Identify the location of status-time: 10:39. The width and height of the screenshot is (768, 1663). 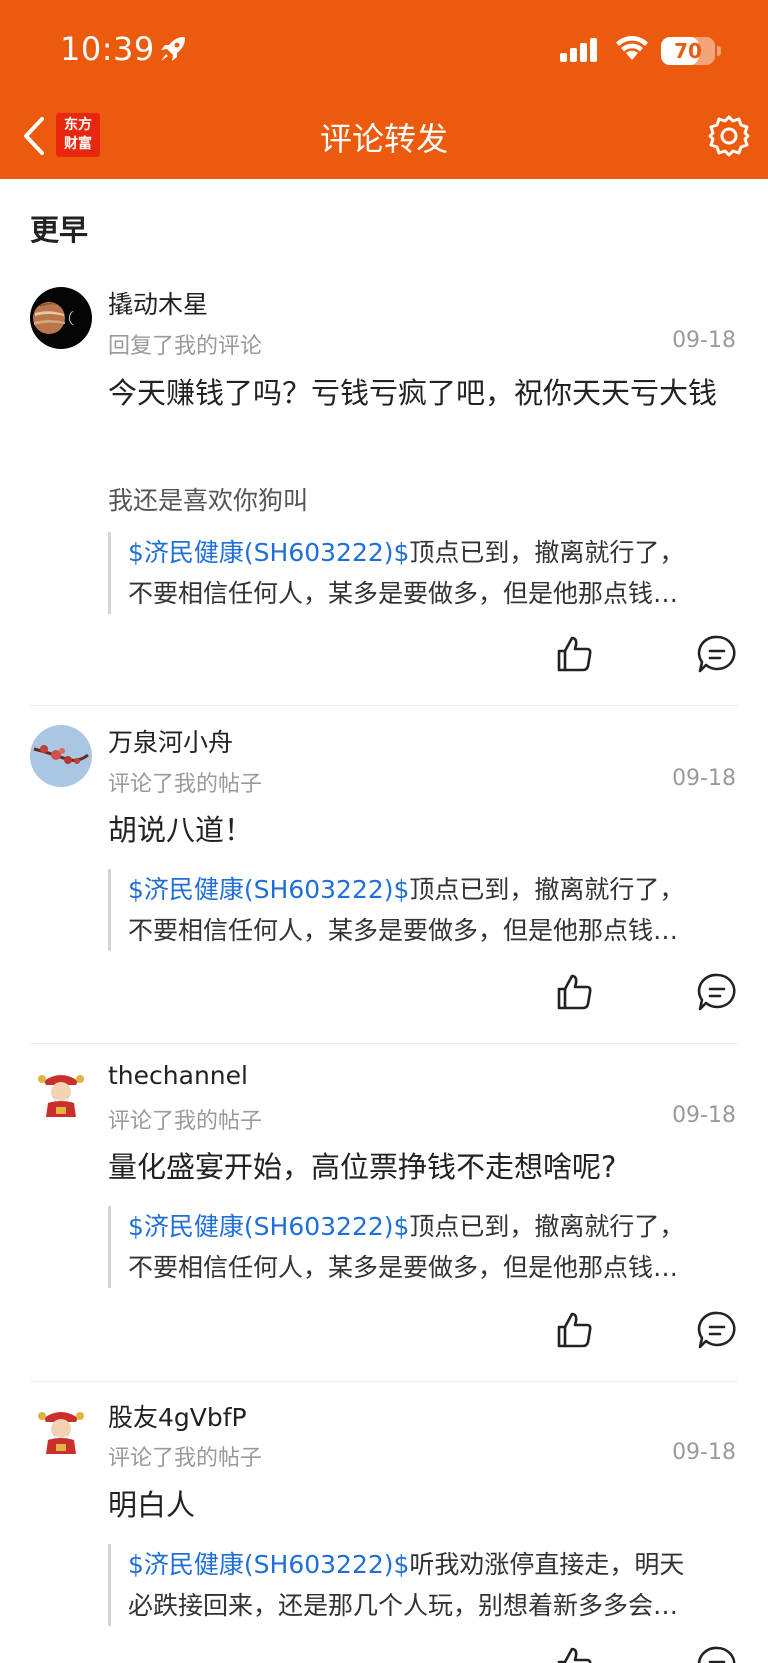
(107, 49).